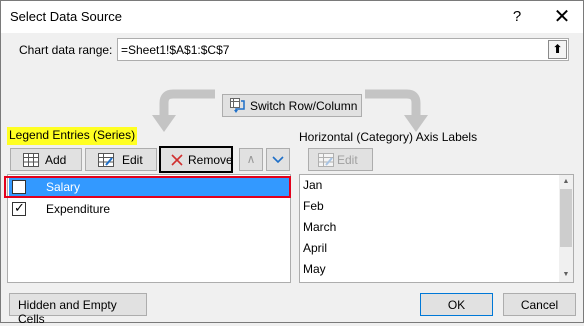 The width and height of the screenshot is (584, 326). What do you see at coordinates (177, 160) in the screenshot?
I see `remove-x-icon` at bounding box center [177, 160].